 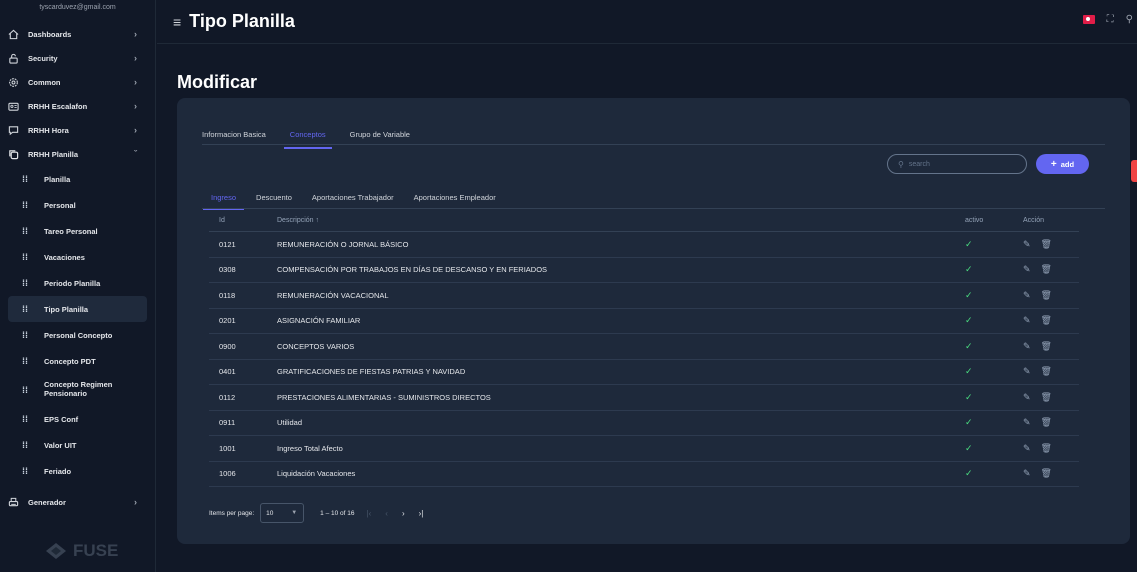 I want to click on sidebar-subitem-label: Feriado, so click(x=58, y=471).